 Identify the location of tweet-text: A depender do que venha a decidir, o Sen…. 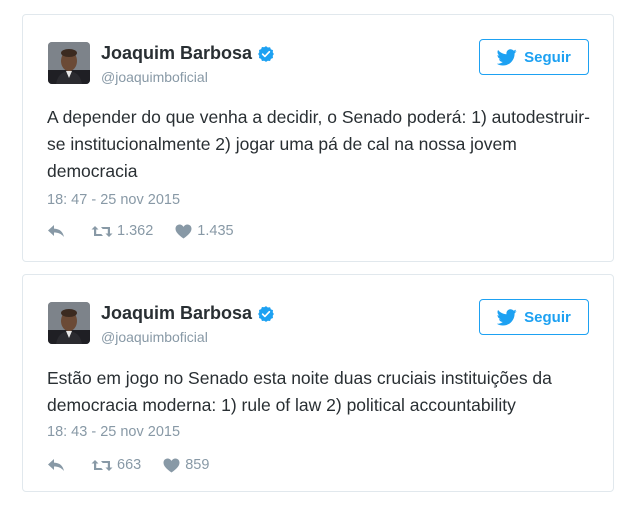
(318, 144).